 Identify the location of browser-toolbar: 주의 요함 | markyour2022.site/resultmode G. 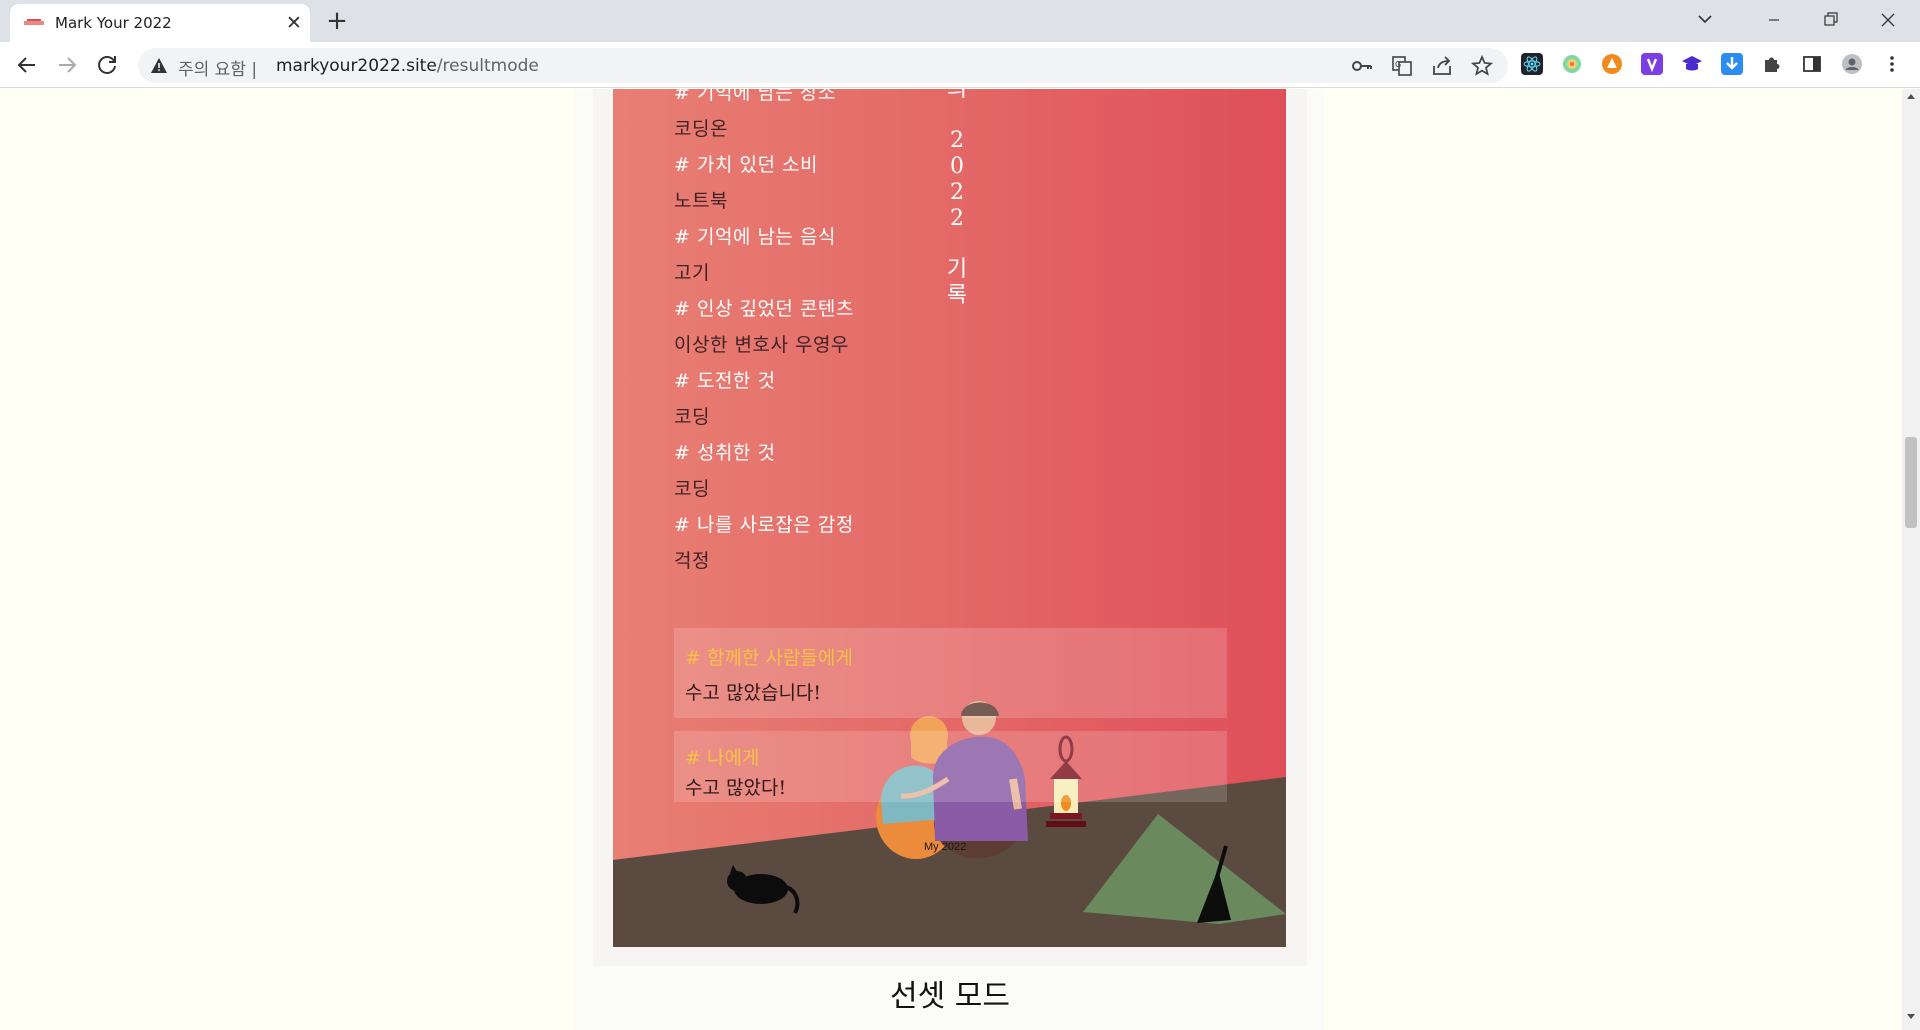
(960, 82).